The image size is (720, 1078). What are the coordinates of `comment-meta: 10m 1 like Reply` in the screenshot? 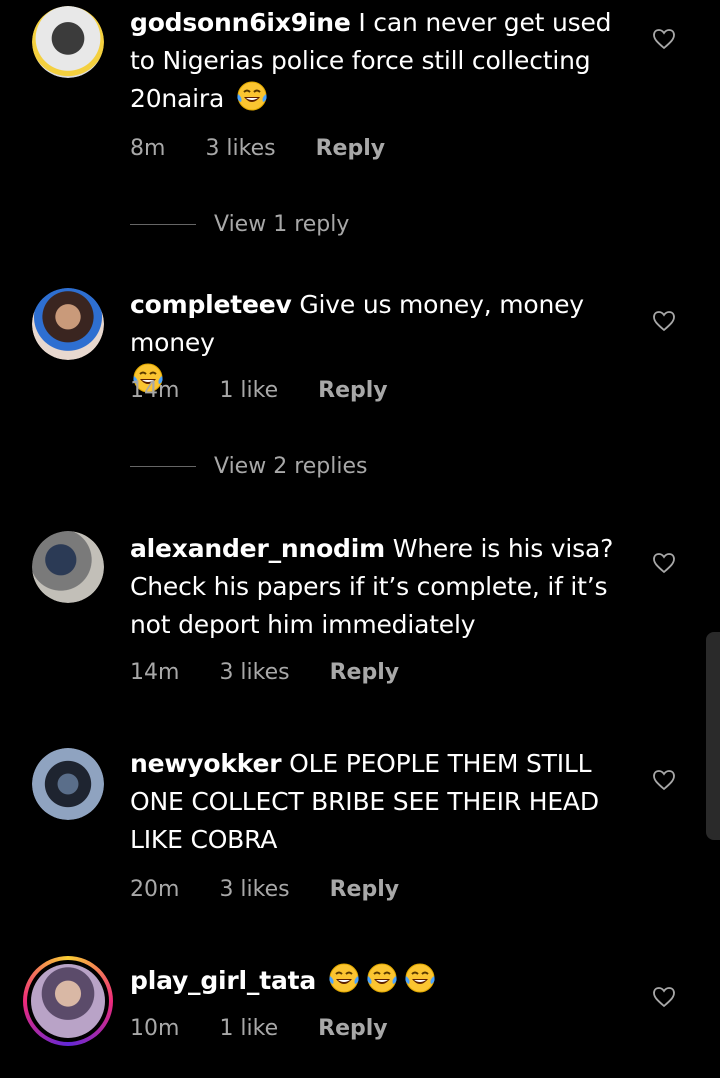 It's located at (259, 1028).